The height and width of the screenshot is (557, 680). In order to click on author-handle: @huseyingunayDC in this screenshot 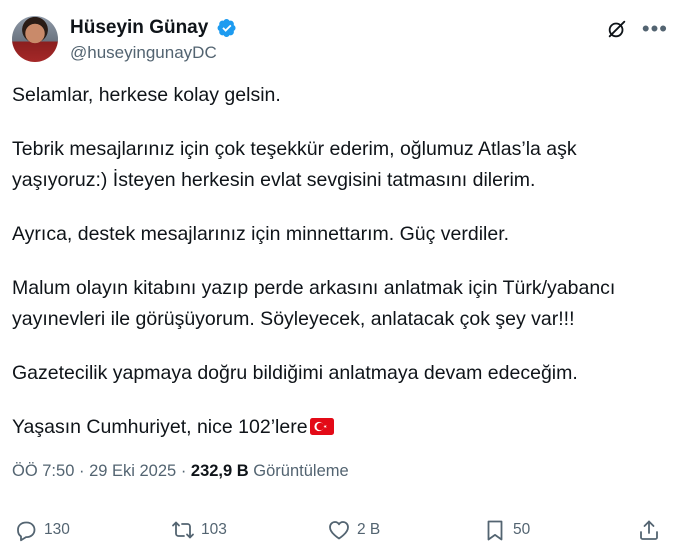, I will do `click(153, 53)`.